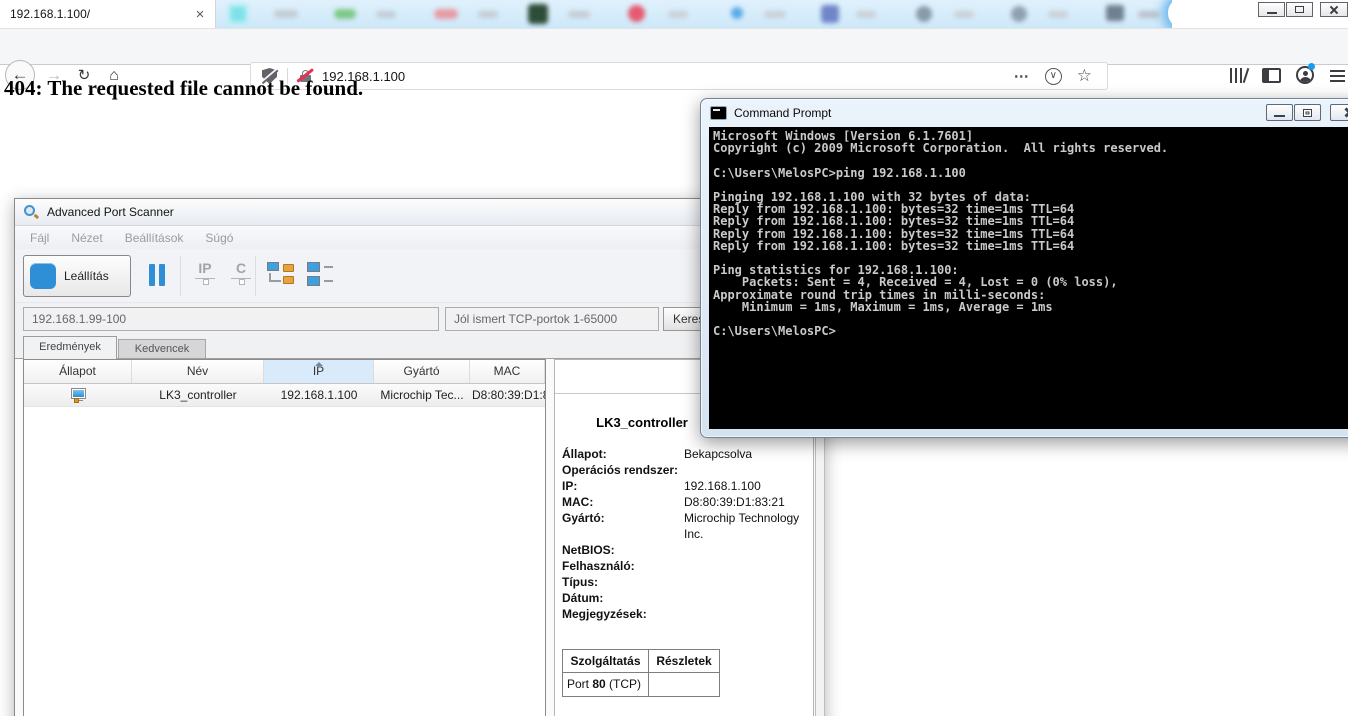  What do you see at coordinates (507, 371) in the screenshot?
I see `column-mac: MAC` at bounding box center [507, 371].